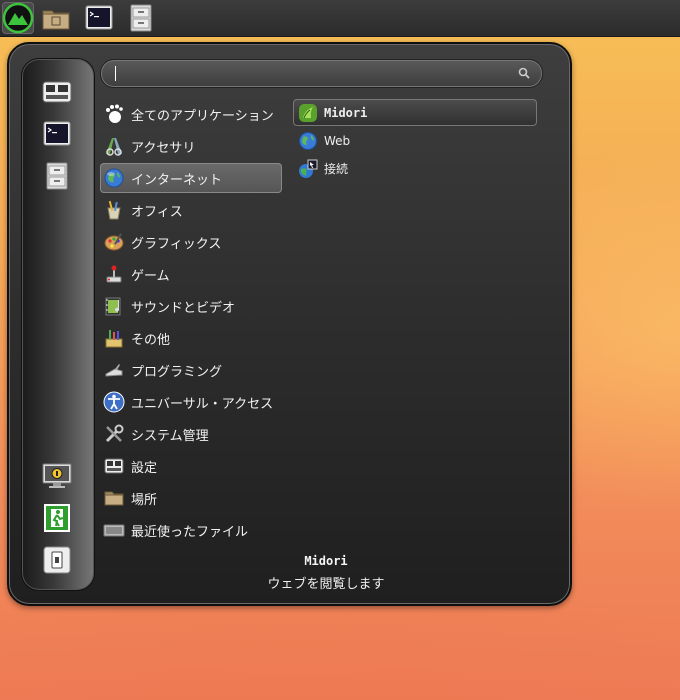  Describe the element at coordinates (150, 276) in the screenshot. I see `category-label: ゲーム` at that location.